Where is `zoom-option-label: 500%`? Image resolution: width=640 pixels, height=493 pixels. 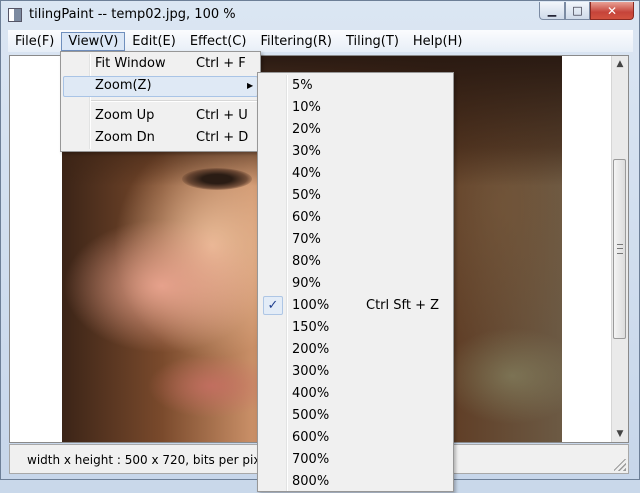 zoom-option-label: 500% is located at coordinates (311, 415).